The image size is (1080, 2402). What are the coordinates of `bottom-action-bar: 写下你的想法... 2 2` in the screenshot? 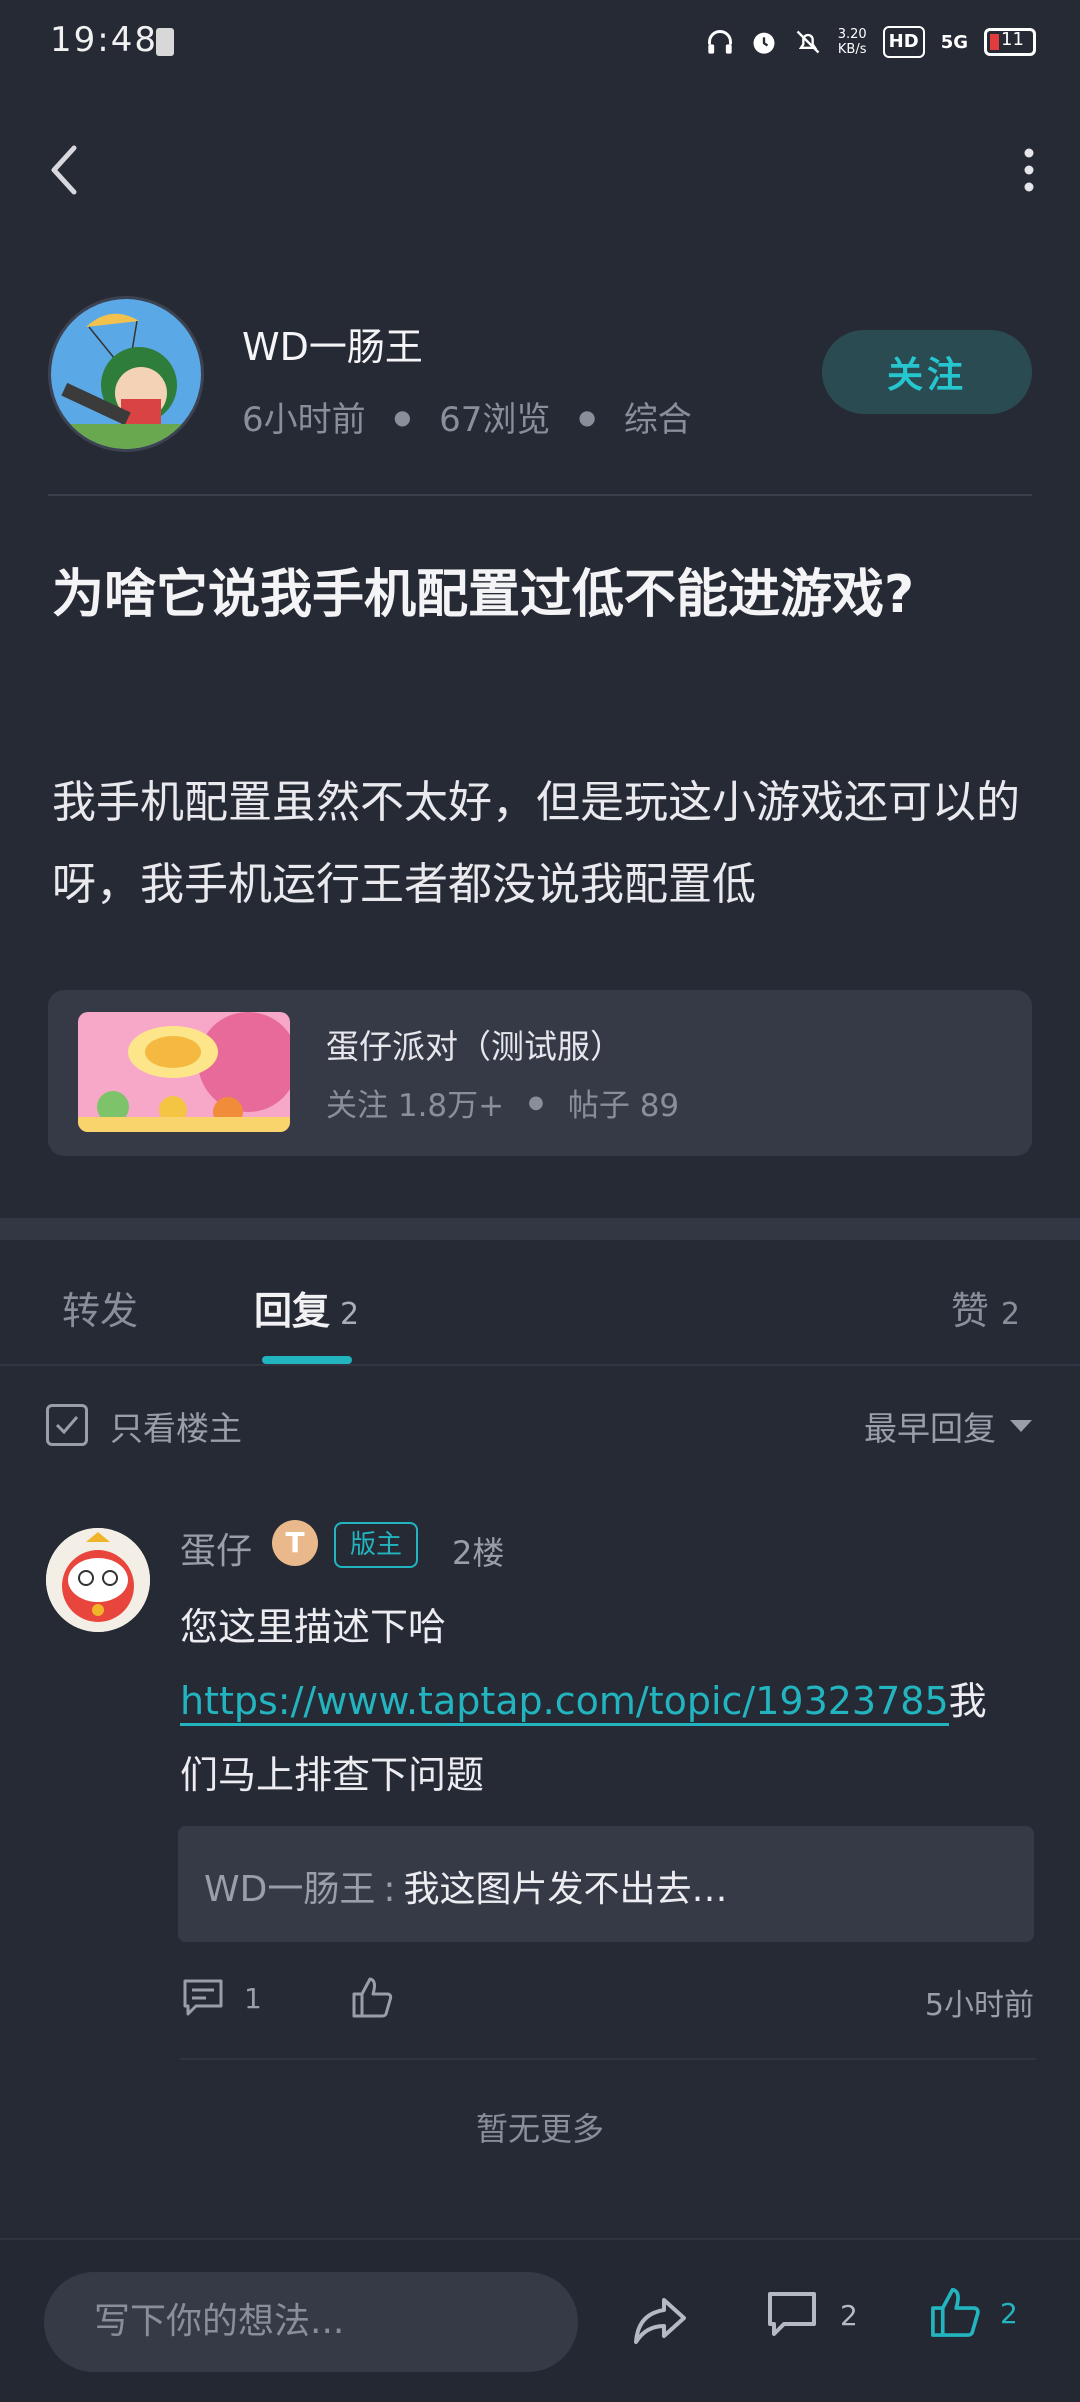 It's located at (540, 2320).